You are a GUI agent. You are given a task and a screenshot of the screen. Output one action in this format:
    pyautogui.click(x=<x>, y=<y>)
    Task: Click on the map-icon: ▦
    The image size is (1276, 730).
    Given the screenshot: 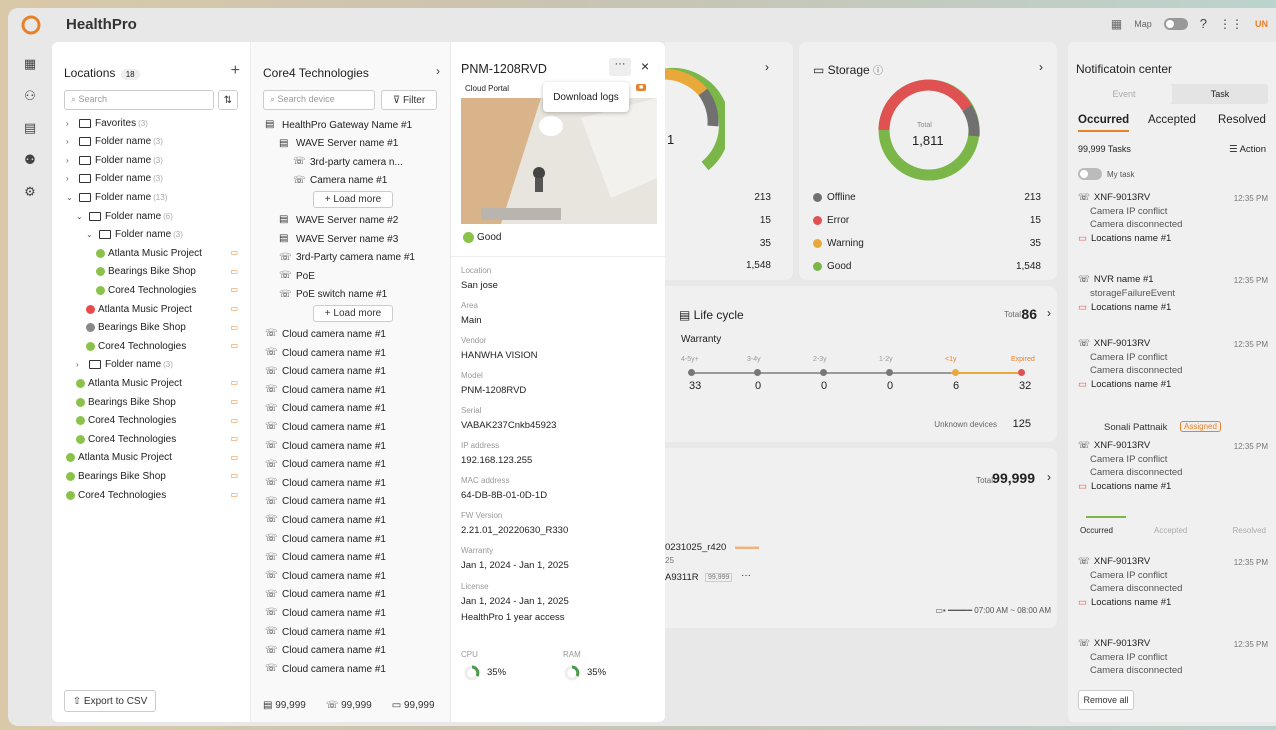 What is the action you would take?
    pyautogui.click(x=1116, y=24)
    